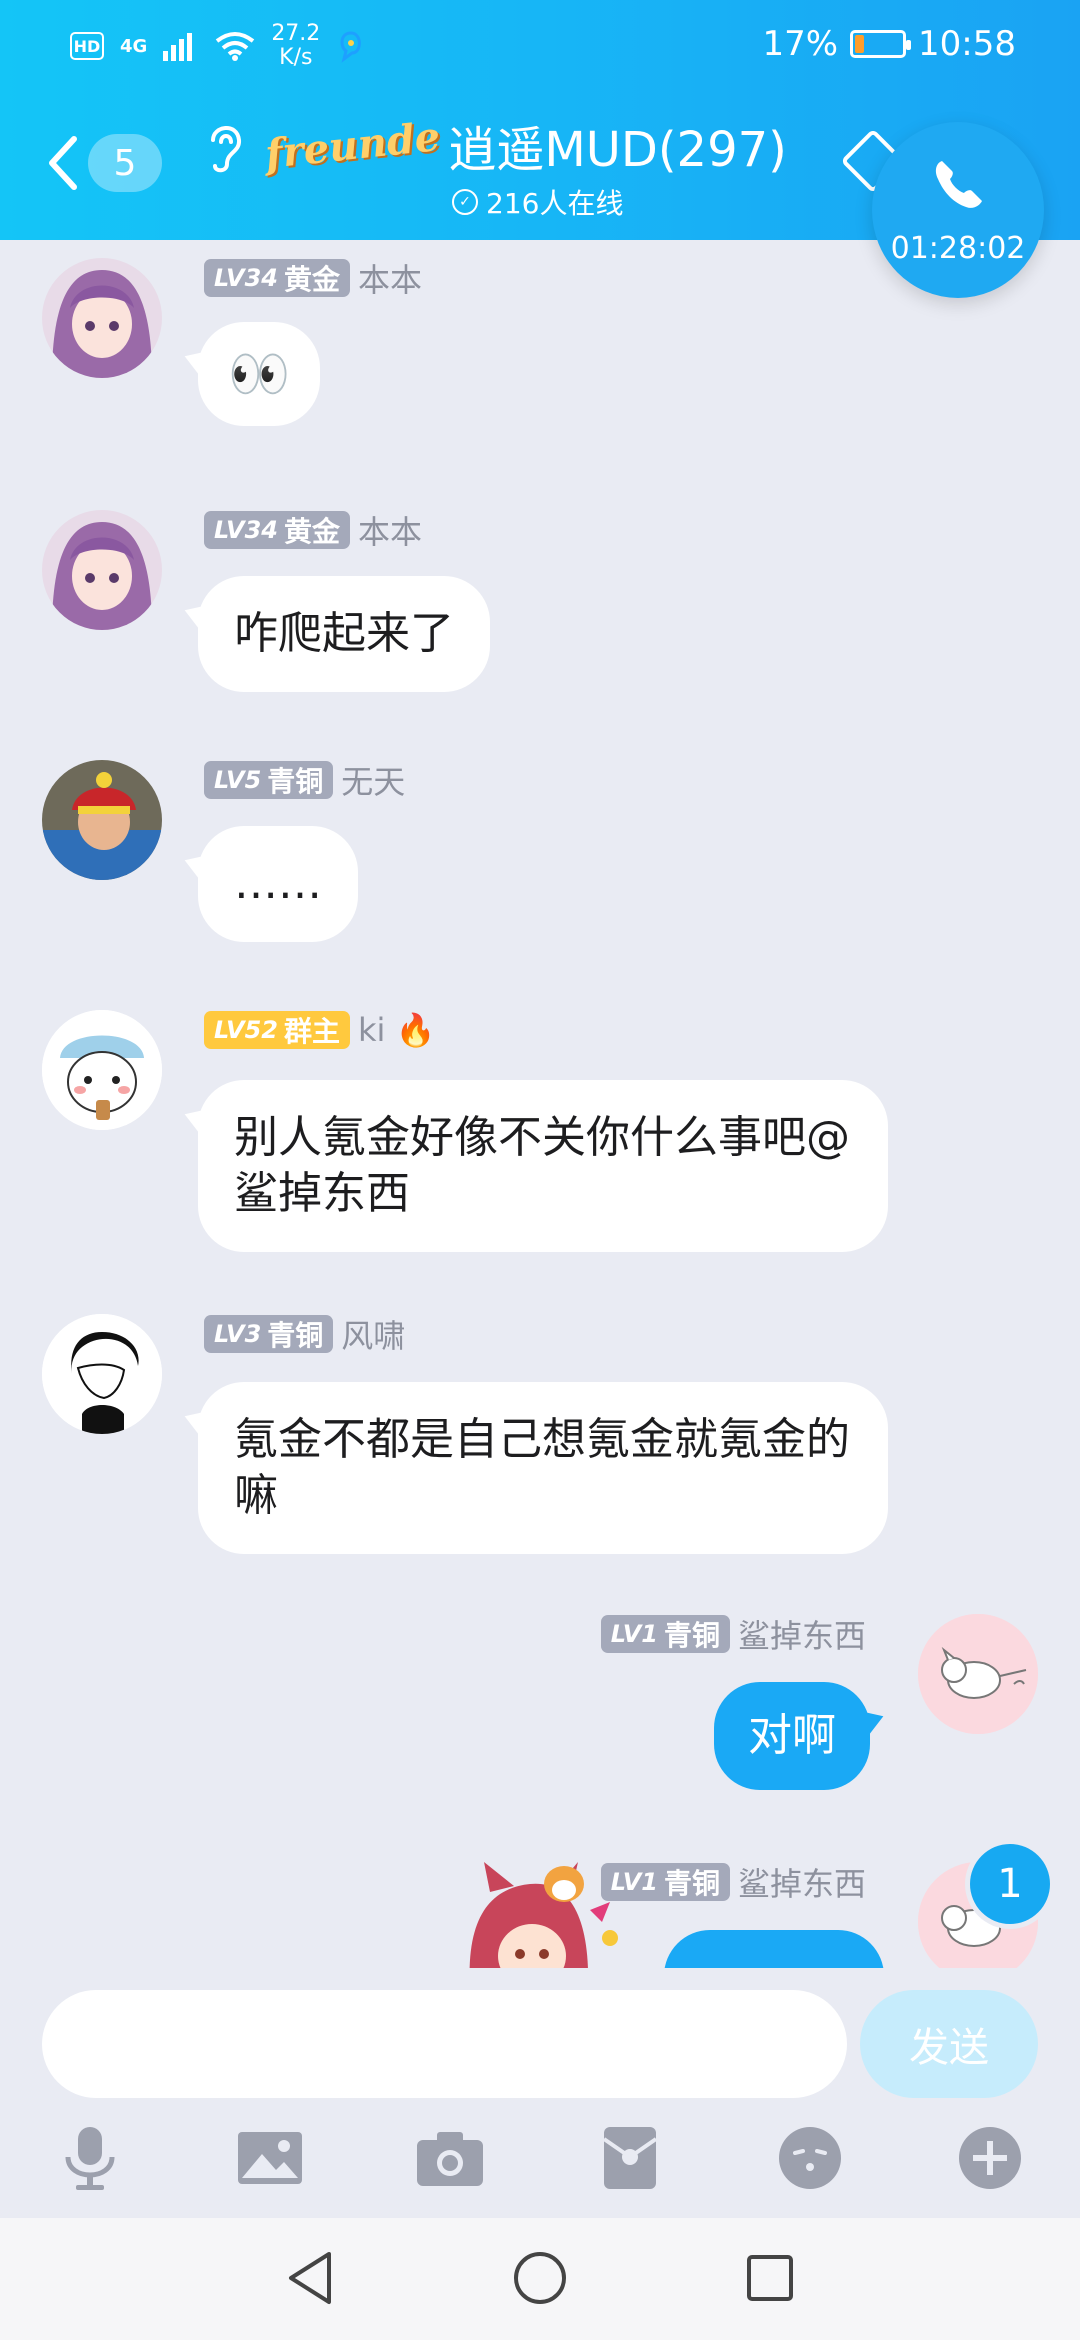 The image size is (1080, 2340). I want to click on new-message-count-badge: 1, so click(1010, 1884).